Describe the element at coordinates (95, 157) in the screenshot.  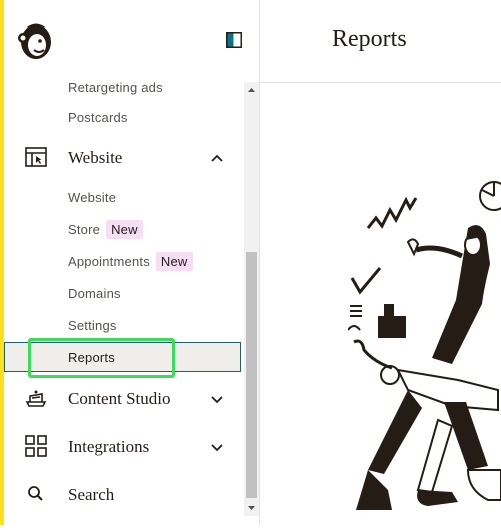
I see `section-website-label: Website` at that location.